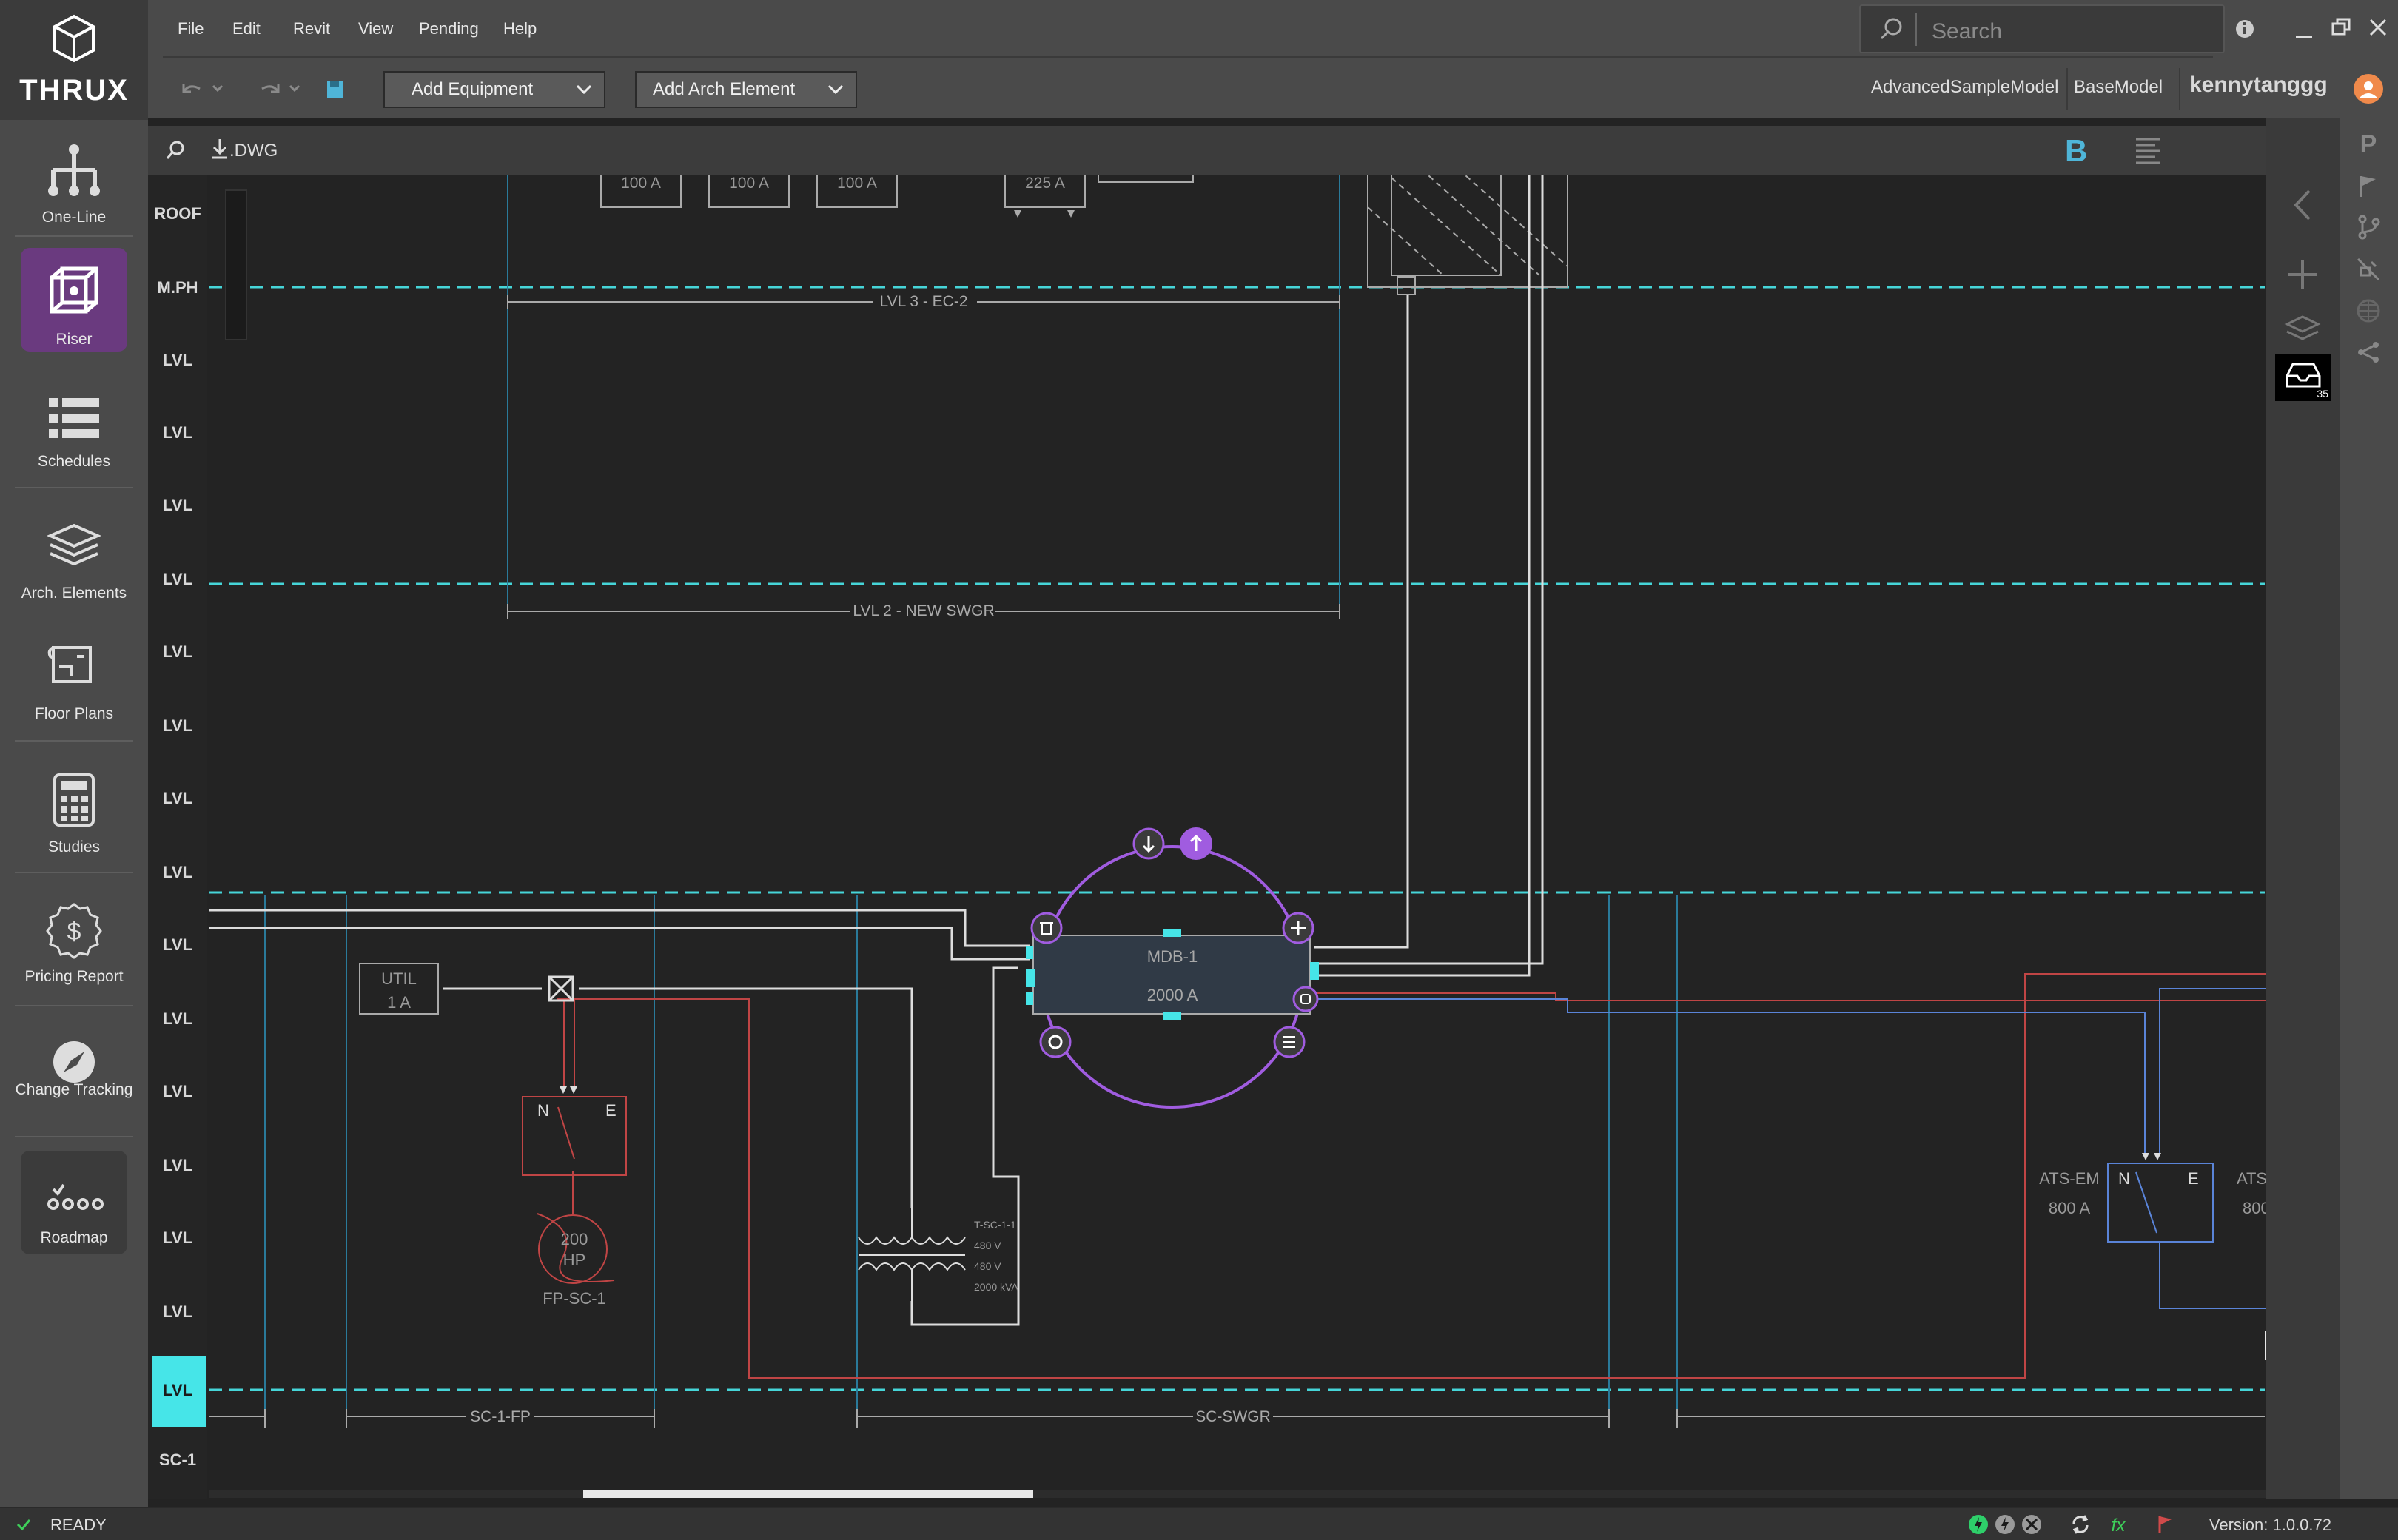  I want to click on menu-pending: Pending, so click(449, 28).